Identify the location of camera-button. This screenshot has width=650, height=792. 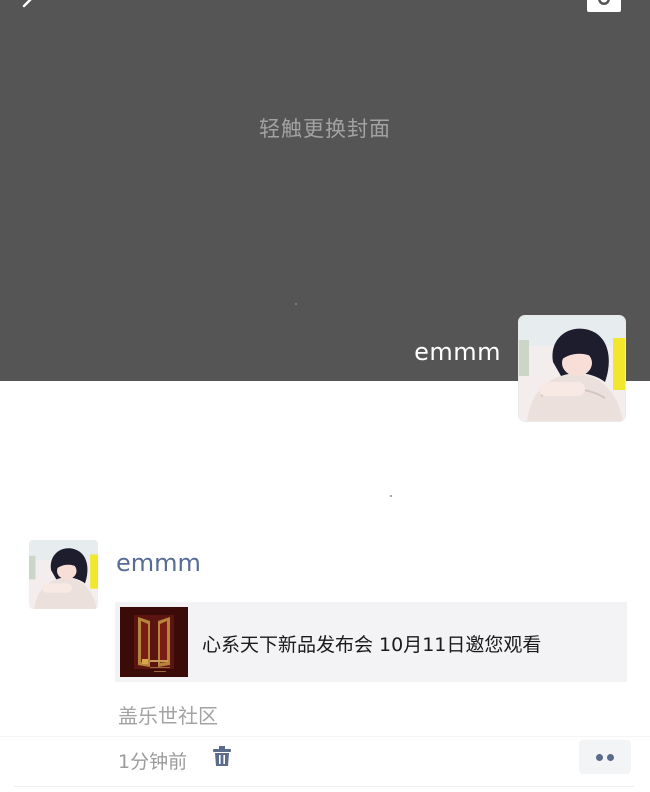
(604, 7).